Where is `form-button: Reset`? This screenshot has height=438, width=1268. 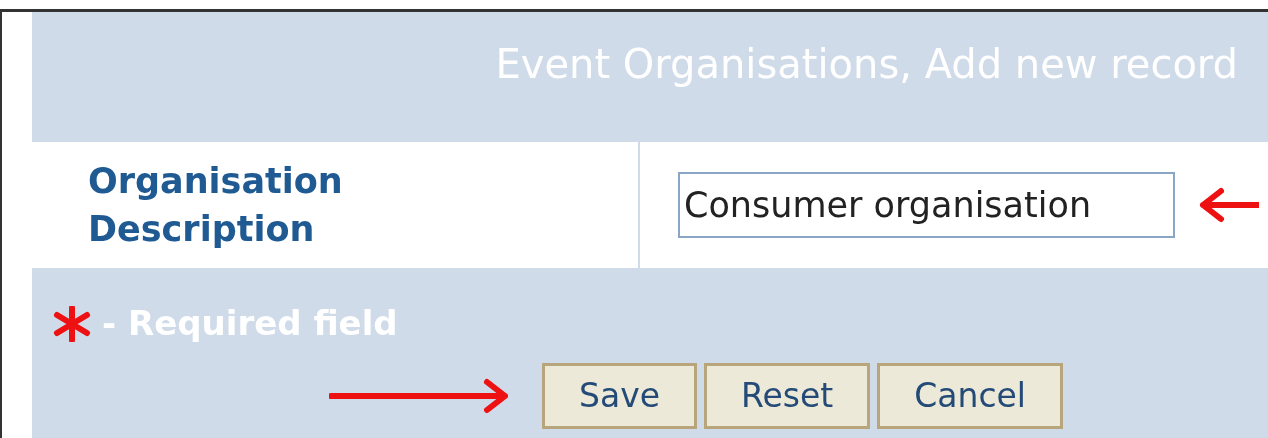 form-button: Reset is located at coordinates (787, 396).